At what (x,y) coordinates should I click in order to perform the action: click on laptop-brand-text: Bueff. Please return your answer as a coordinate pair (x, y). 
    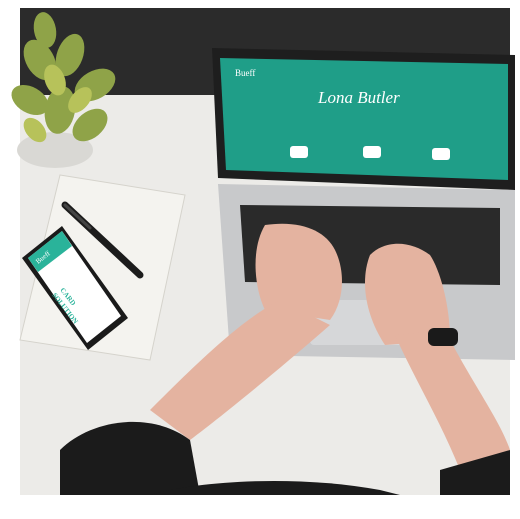
    Looking at the image, I should click on (245, 73).